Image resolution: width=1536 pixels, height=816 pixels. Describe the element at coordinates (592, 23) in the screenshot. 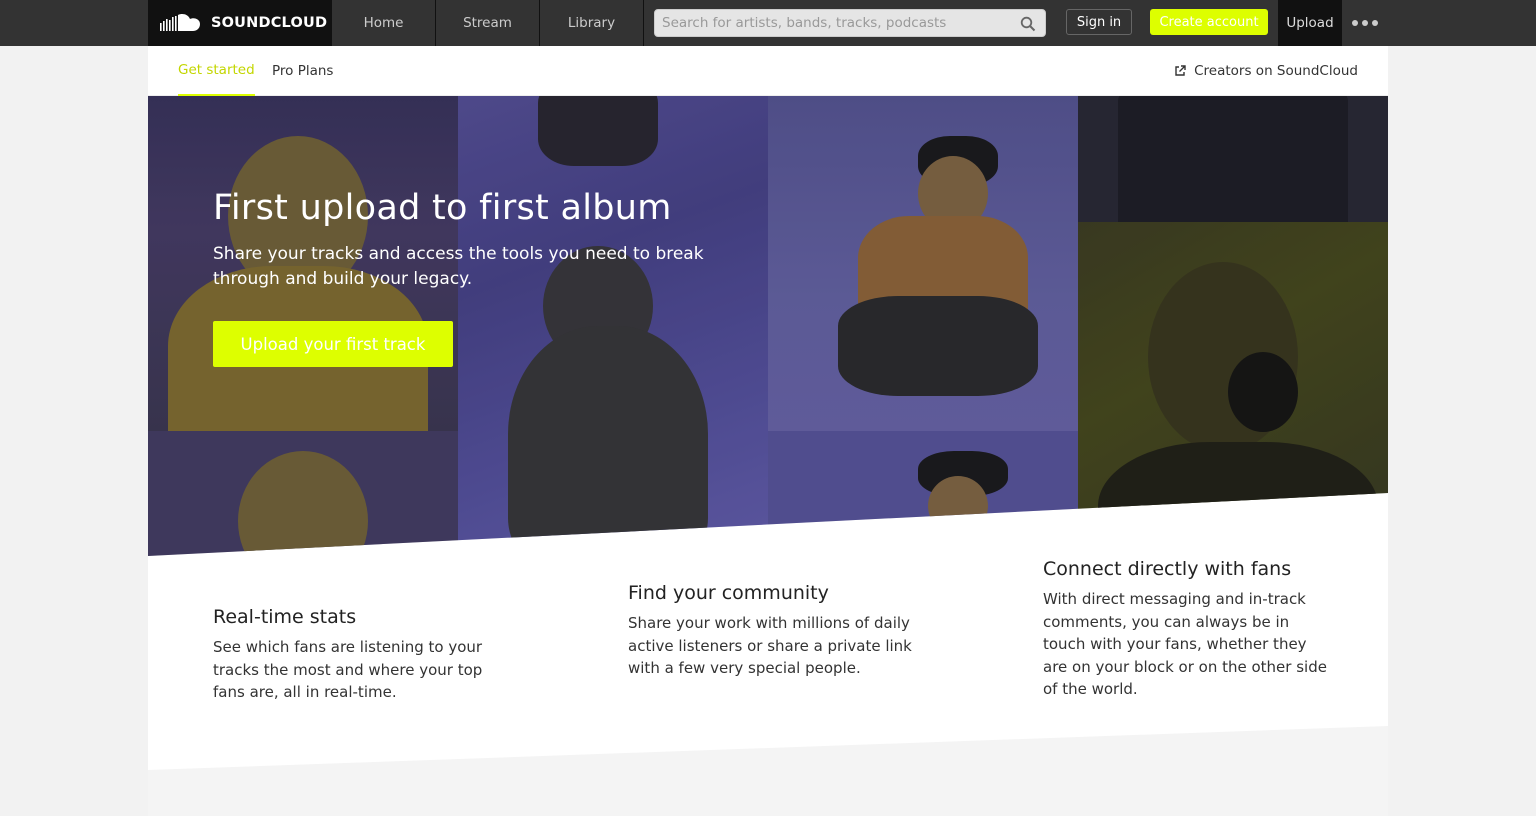

I see `nav-library: Library` at that location.